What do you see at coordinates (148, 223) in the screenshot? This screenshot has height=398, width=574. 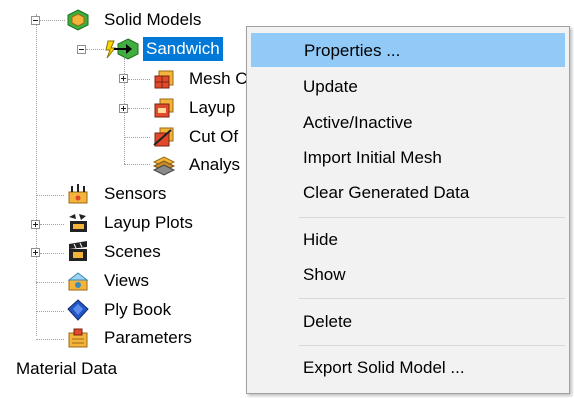 I see `tree-item-layup-plots: Layup Plots` at bounding box center [148, 223].